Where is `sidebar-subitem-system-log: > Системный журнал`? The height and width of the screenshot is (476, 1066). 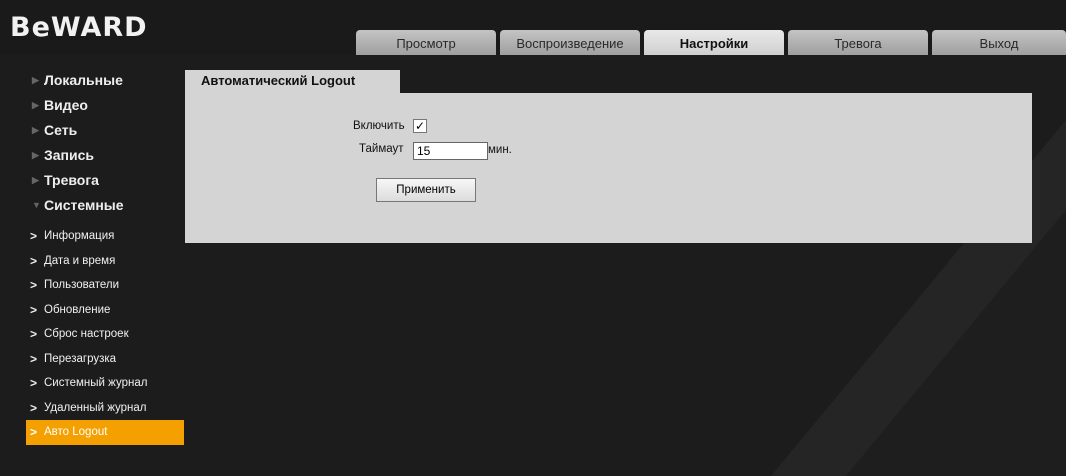
sidebar-subitem-system-log: > Системный журнал is located at coordinates (110, 383).